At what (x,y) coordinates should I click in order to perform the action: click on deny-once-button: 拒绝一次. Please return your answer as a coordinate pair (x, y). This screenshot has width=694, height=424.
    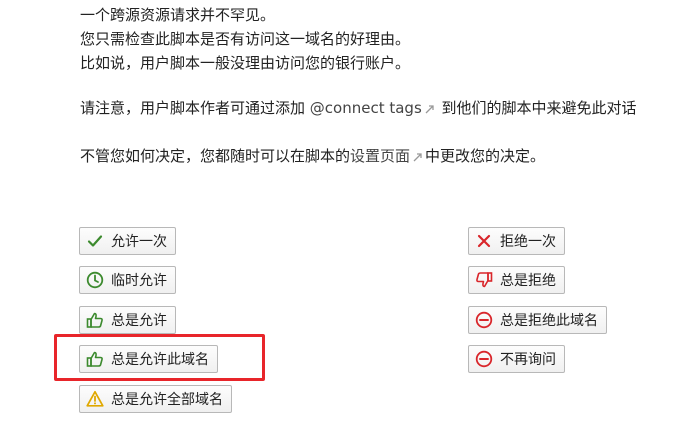
    Looking at the image, I should click on (516, 241).